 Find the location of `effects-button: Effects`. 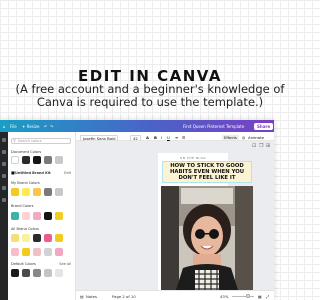

effects-button: Effects is located at coordinates (230, 137).